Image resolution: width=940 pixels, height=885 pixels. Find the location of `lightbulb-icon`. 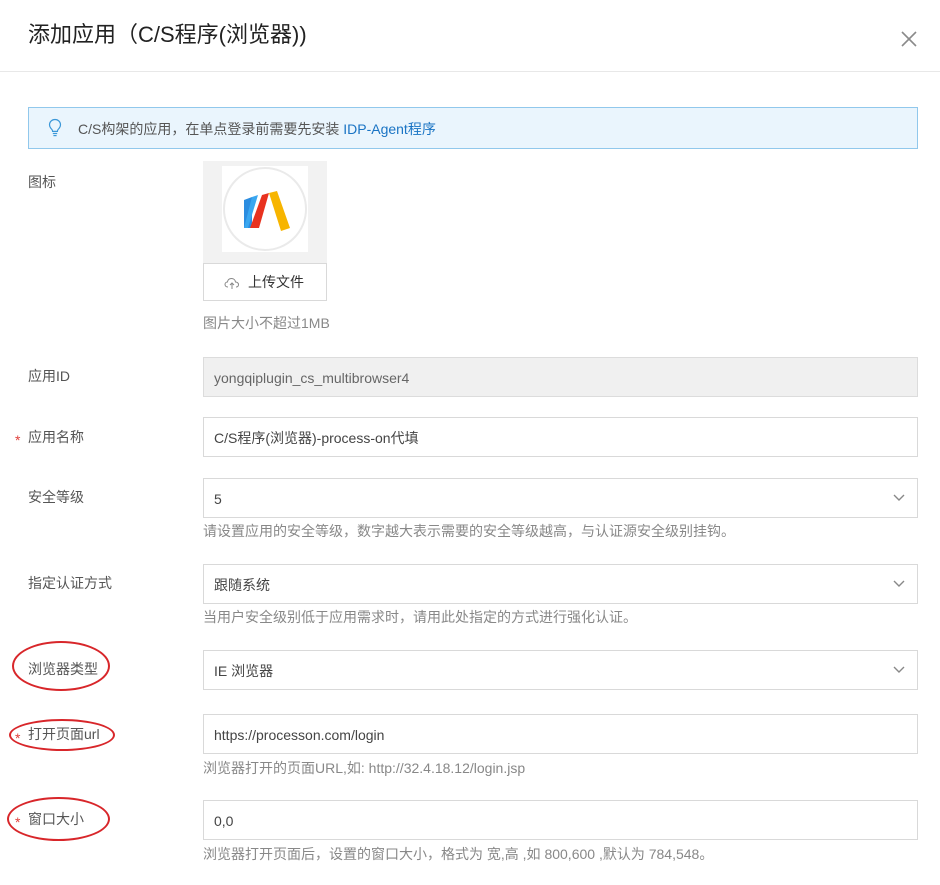

lightbulb-icon is located at coordinates (55, 128).